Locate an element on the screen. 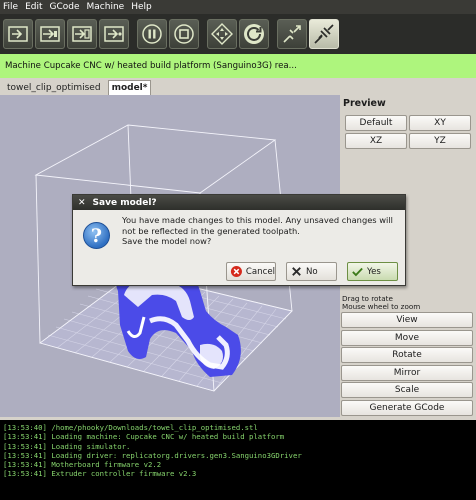 The height and width of the screenshot is (500, 476). disconnect-icon is located at coordinates (292, 34).